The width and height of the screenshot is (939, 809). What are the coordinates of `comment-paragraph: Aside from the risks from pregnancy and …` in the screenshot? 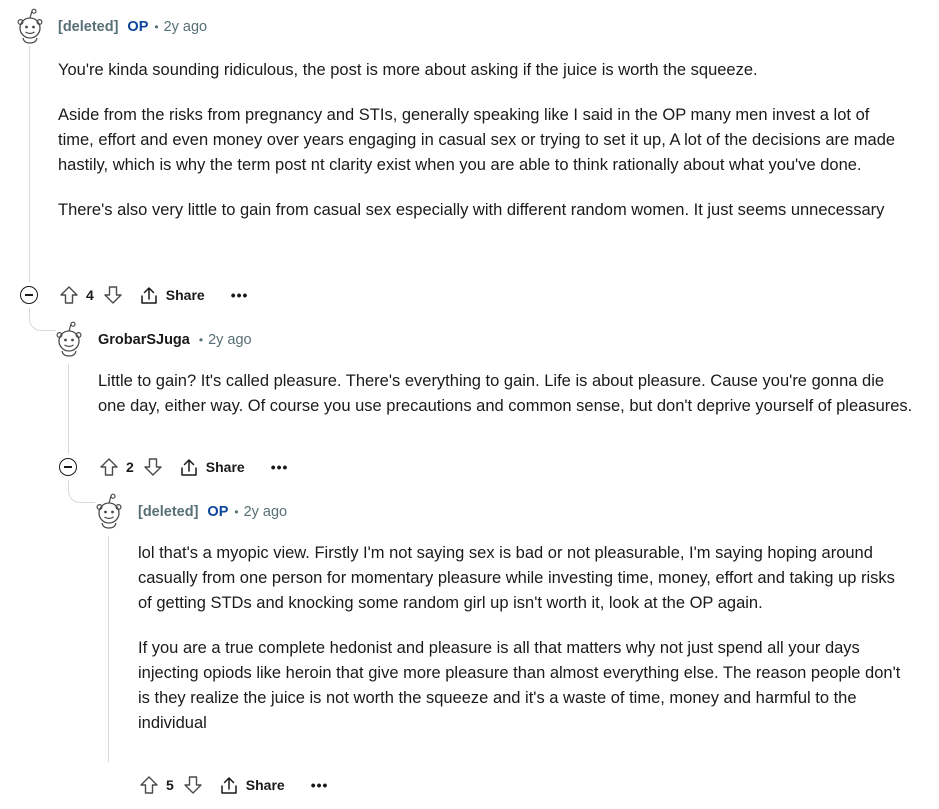 It's located at (477, 140).